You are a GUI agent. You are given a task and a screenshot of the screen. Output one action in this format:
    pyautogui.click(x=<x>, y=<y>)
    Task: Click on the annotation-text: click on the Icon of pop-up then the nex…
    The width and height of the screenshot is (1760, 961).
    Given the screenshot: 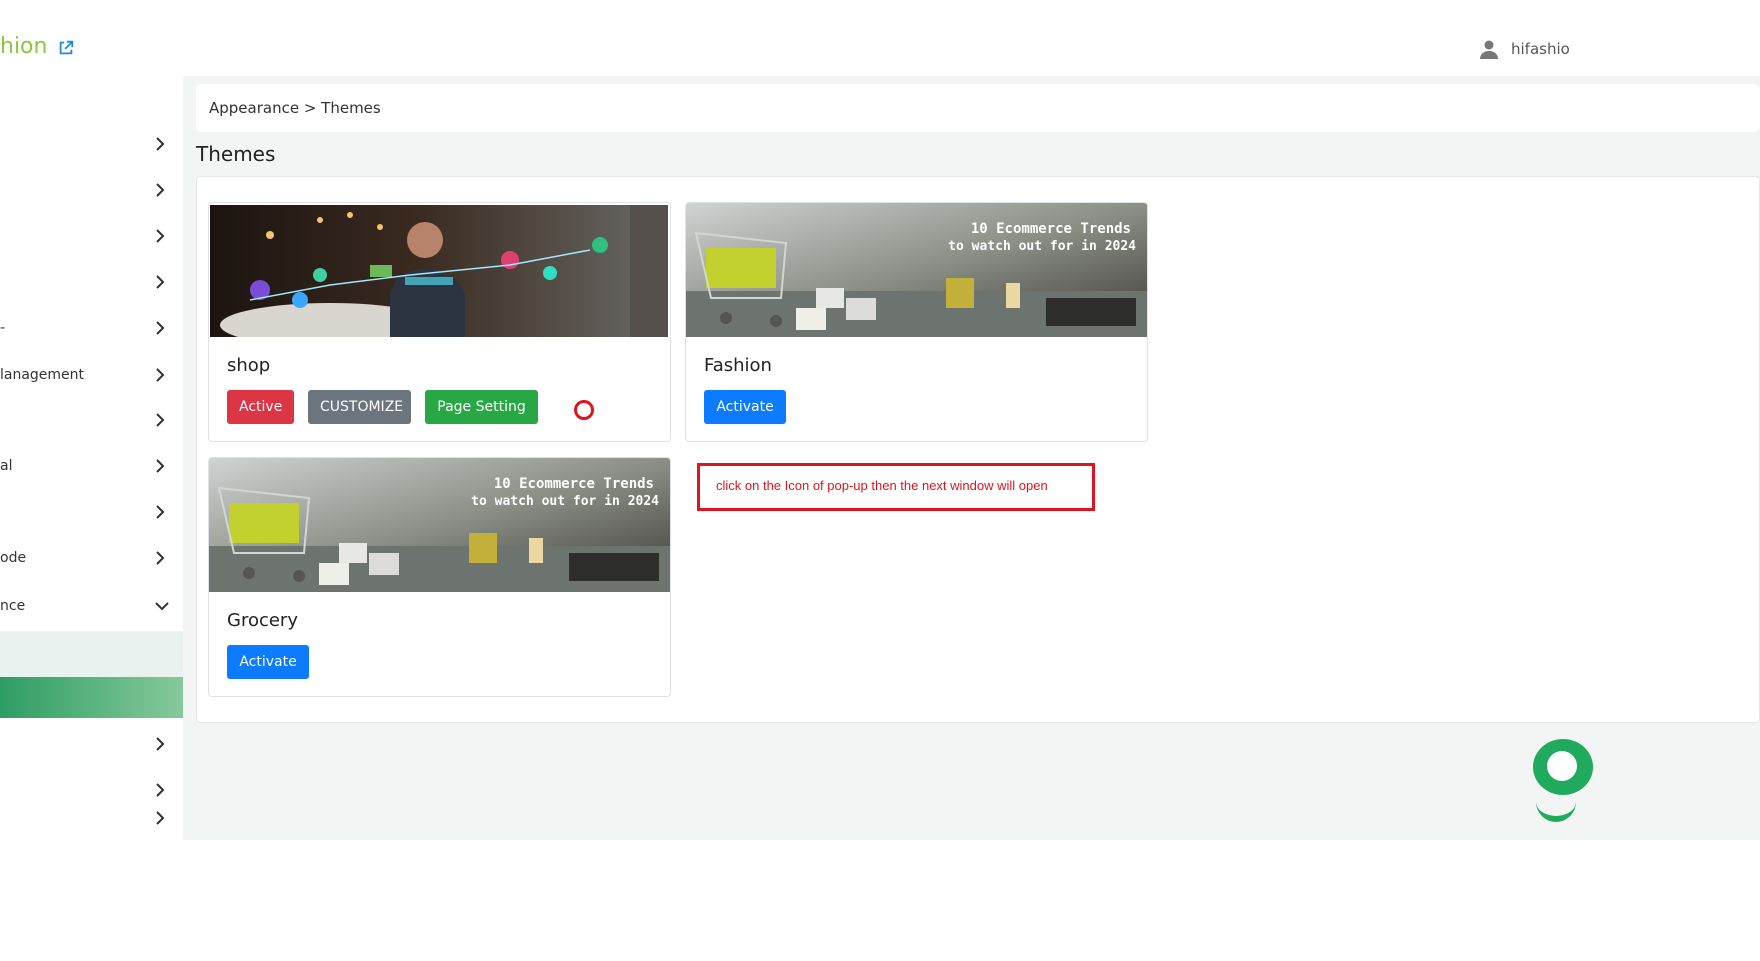 What is the action you would take?
    pyautogui.click(x=882, y=485)
    